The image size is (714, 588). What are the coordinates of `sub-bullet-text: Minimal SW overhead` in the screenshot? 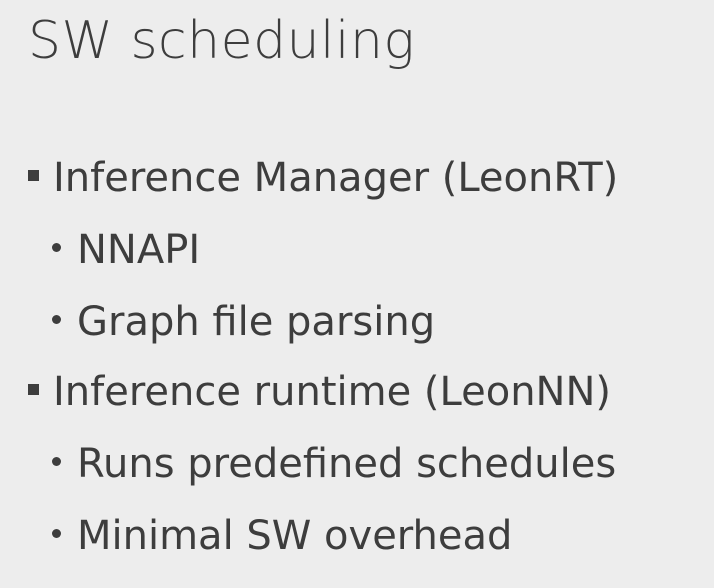 It's located at (295, 536).